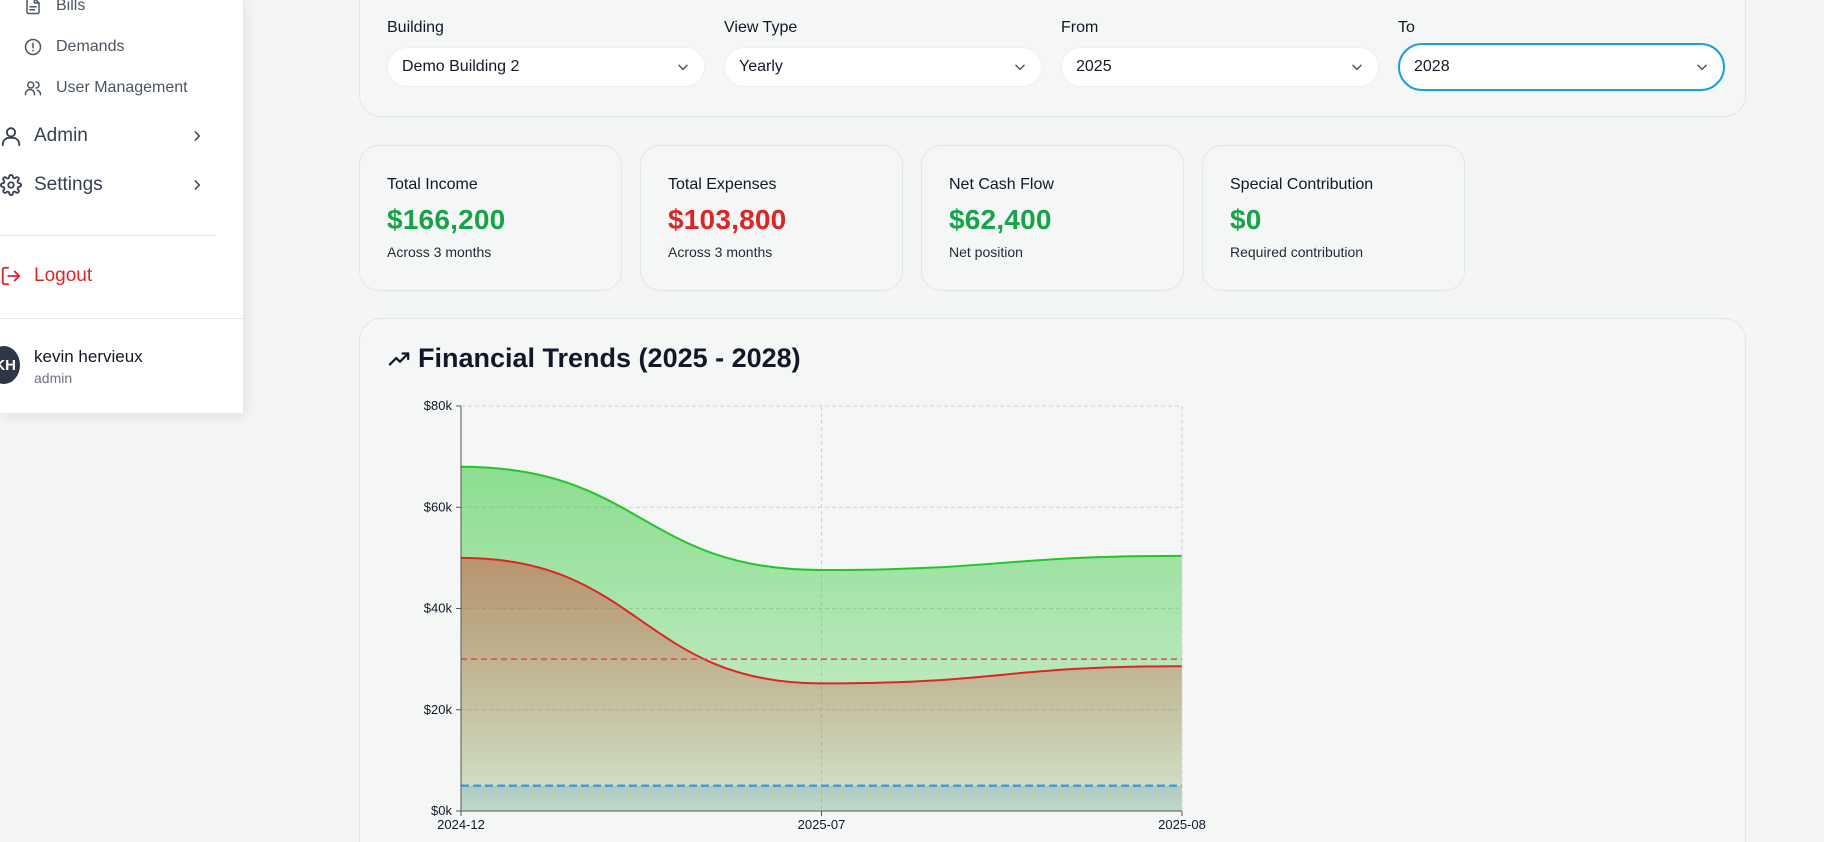 Image resolution: width=1824 pixels, height=842 pixels. What do you see at coordinates (1302, 184) in the screenshot?
I see `stat-title: Special Contribution` at bounding box center [1302, 184].